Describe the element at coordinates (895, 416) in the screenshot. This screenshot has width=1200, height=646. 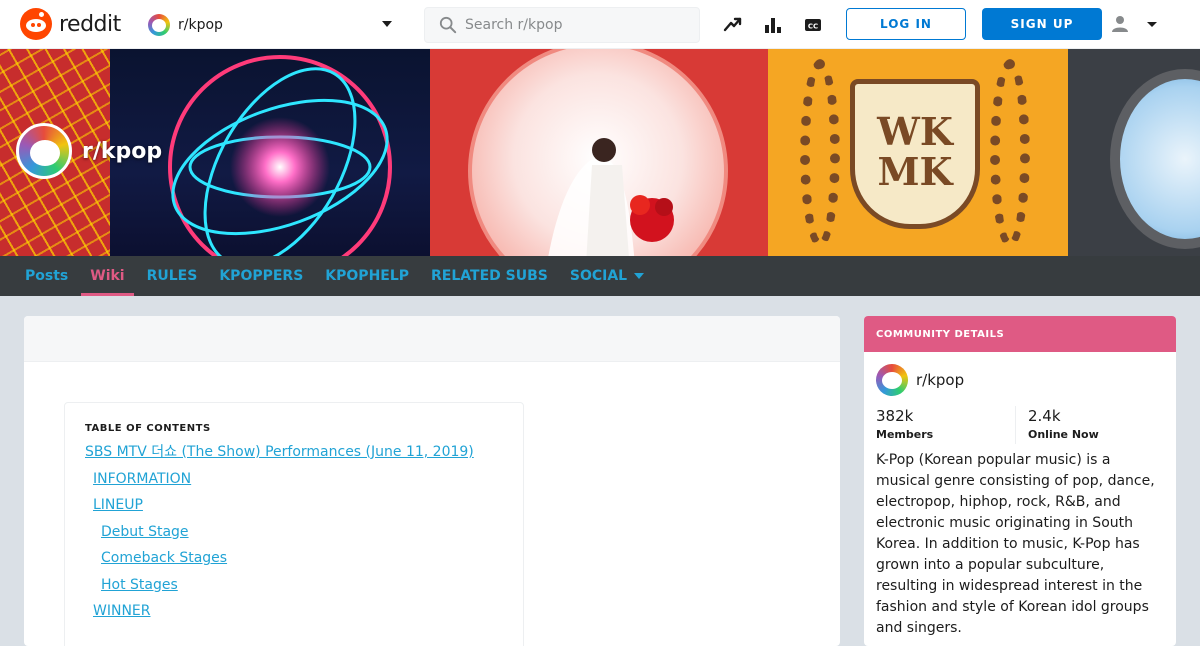
I see `members-count: 382k` at that location.